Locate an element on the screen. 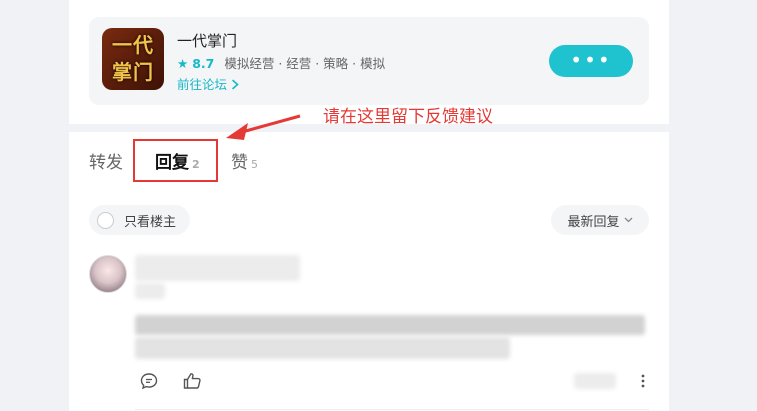  more-vertical-icon is located at coordinates (643, 382).